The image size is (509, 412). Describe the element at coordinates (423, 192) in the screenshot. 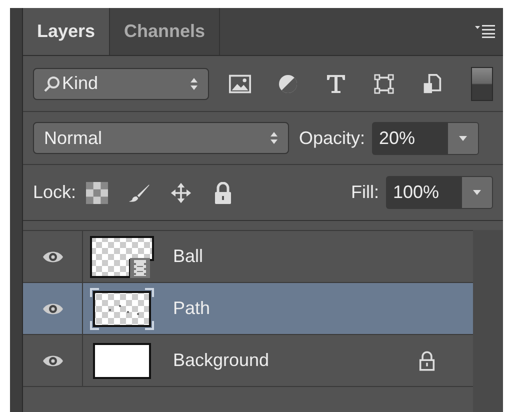

I see `fill-field: 100%` at that location.